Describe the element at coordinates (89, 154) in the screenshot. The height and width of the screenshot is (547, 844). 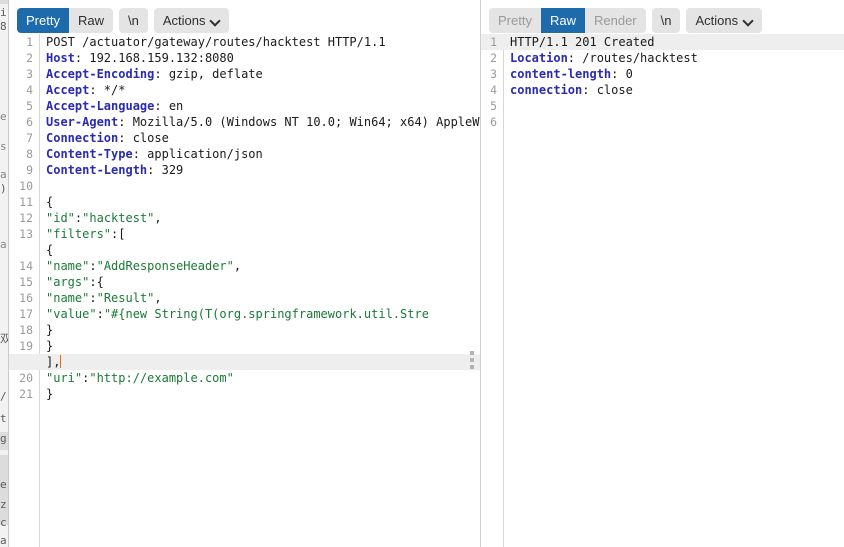
I see `code-token: Content-Type` at that location.